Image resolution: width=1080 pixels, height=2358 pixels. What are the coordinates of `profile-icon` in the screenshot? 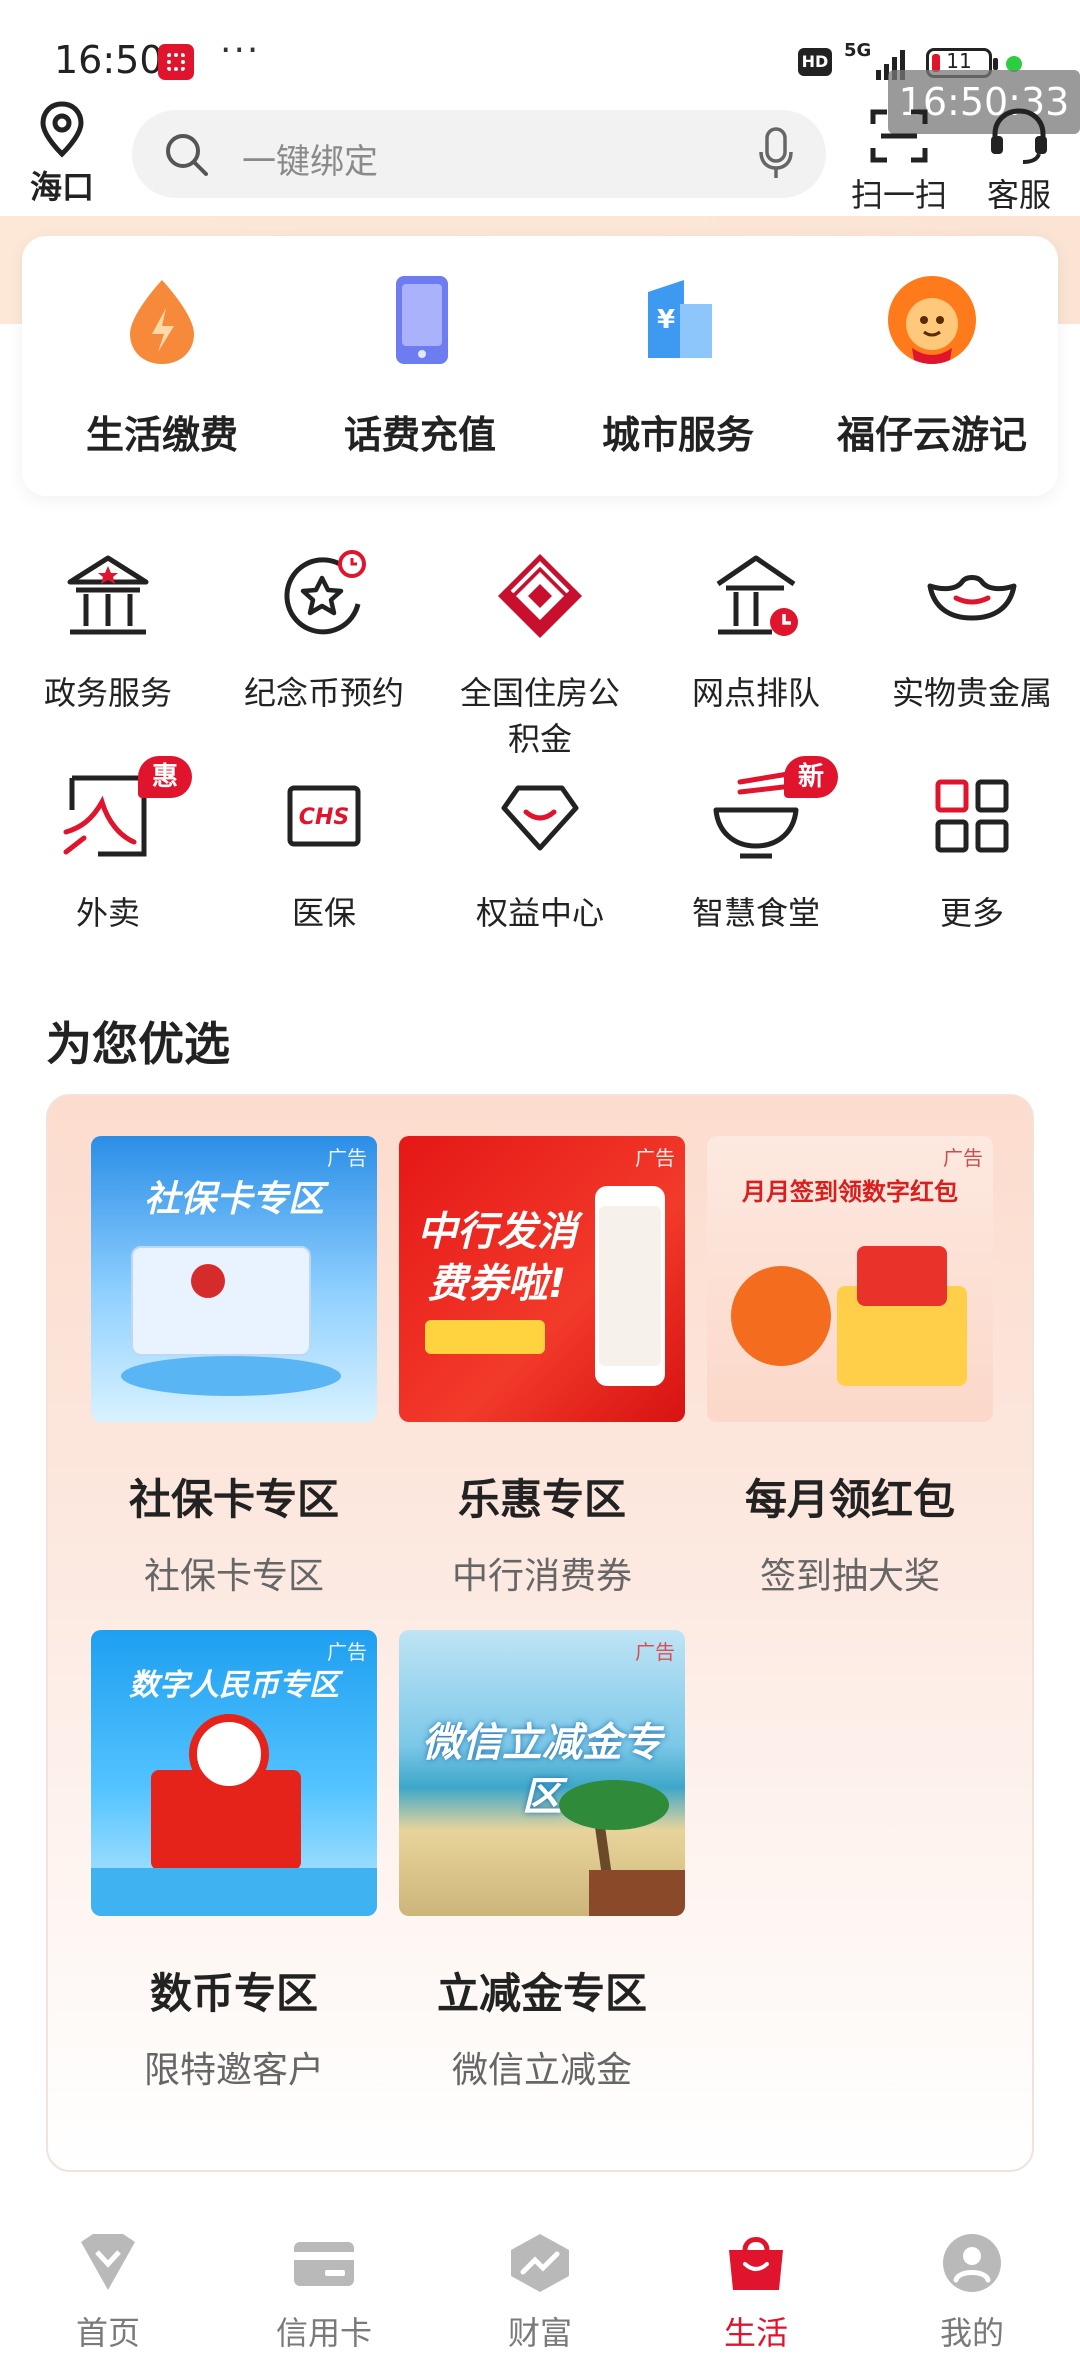 It's located at (972, 2263).